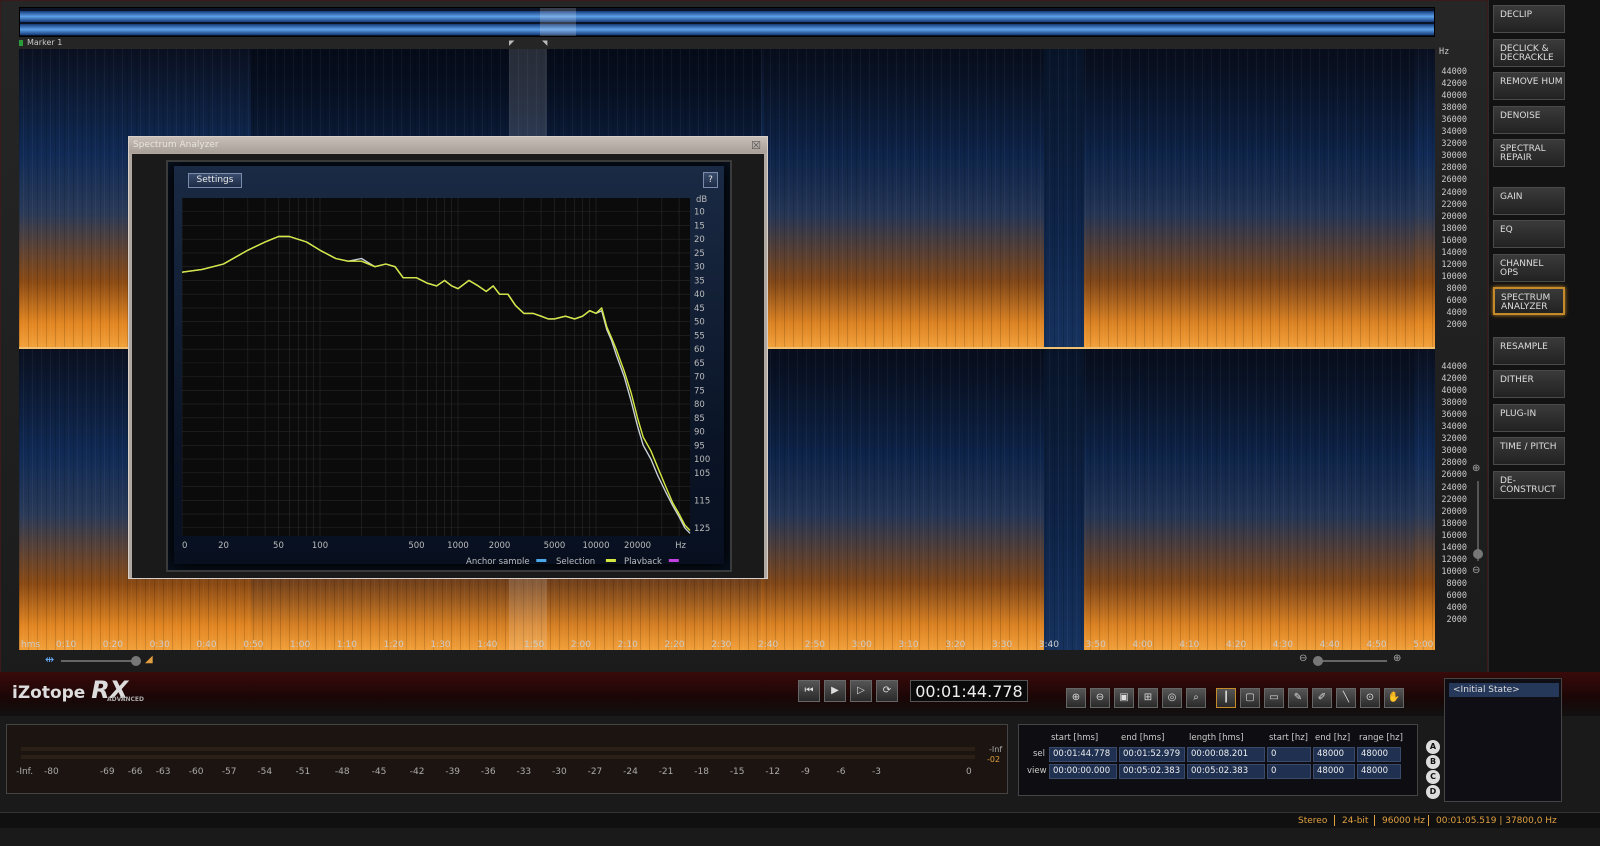 This screenshot has width=1600, height=846. Describe the element at coordinates (1433, 762) in the screenshot. I see `compare-button-b: B` at that location.